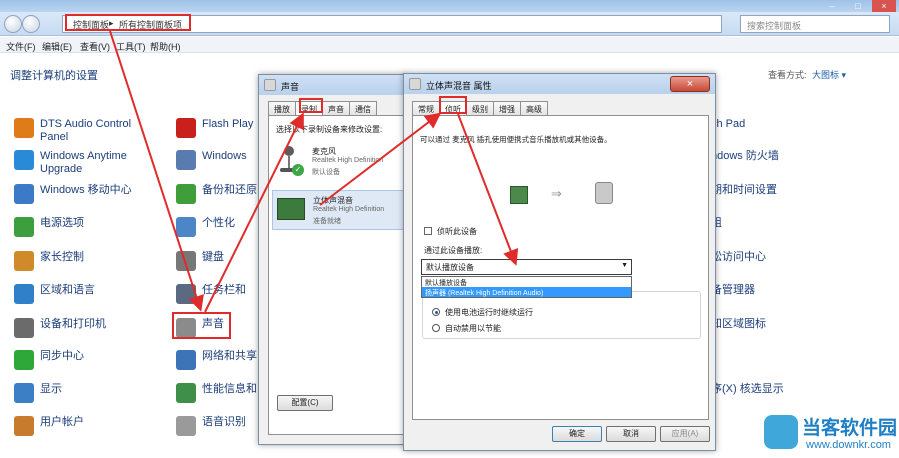 The height and width of the screenshot is (458, 899). I want to click on cp-item-windows: Windows, so click(211, 161).